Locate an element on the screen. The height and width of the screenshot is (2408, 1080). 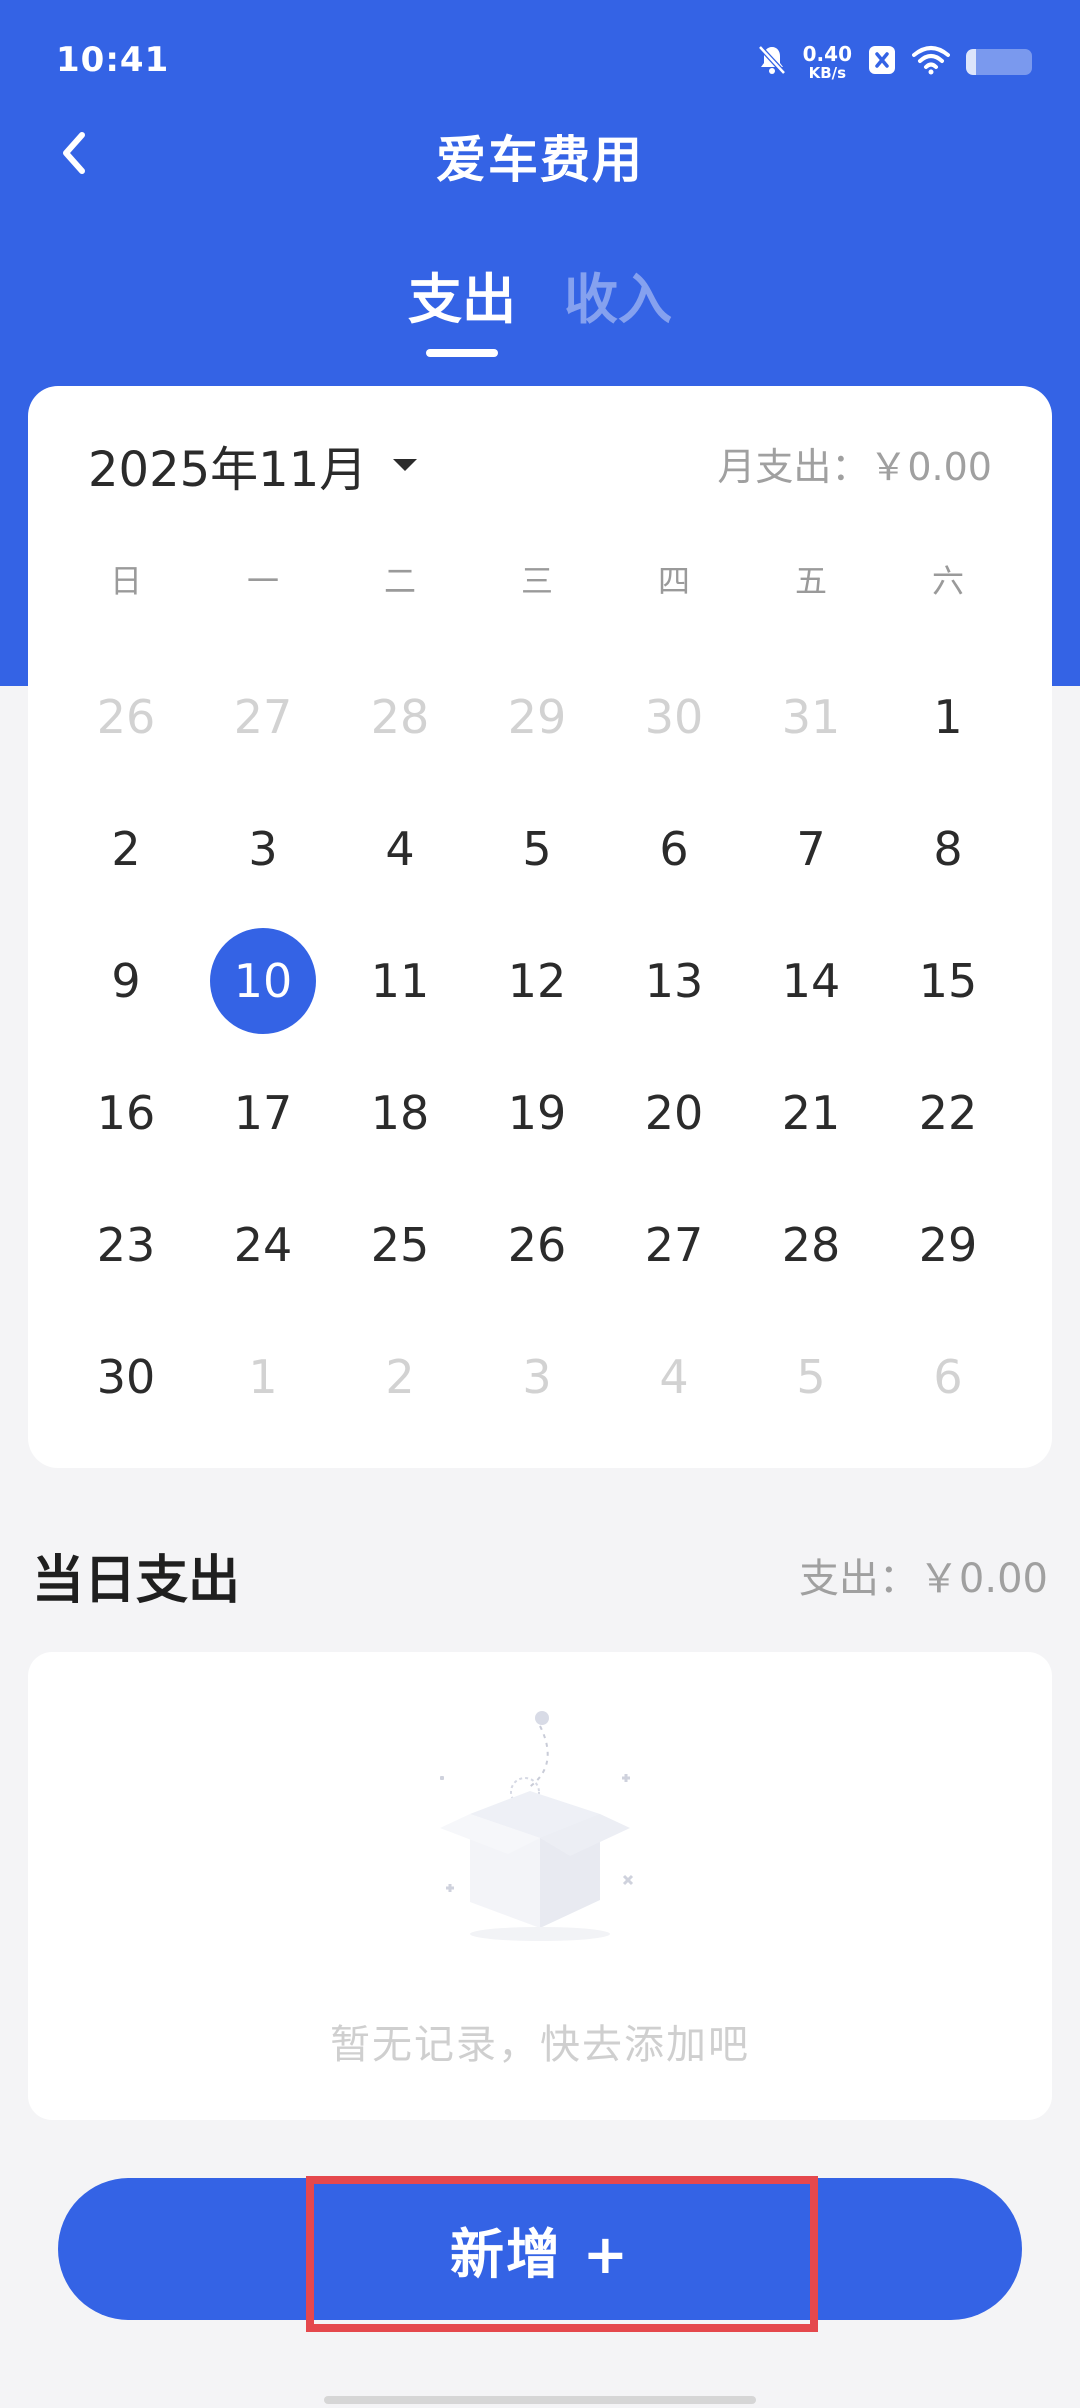
calendar-day: 21 is located at coordinates (811, 1113).